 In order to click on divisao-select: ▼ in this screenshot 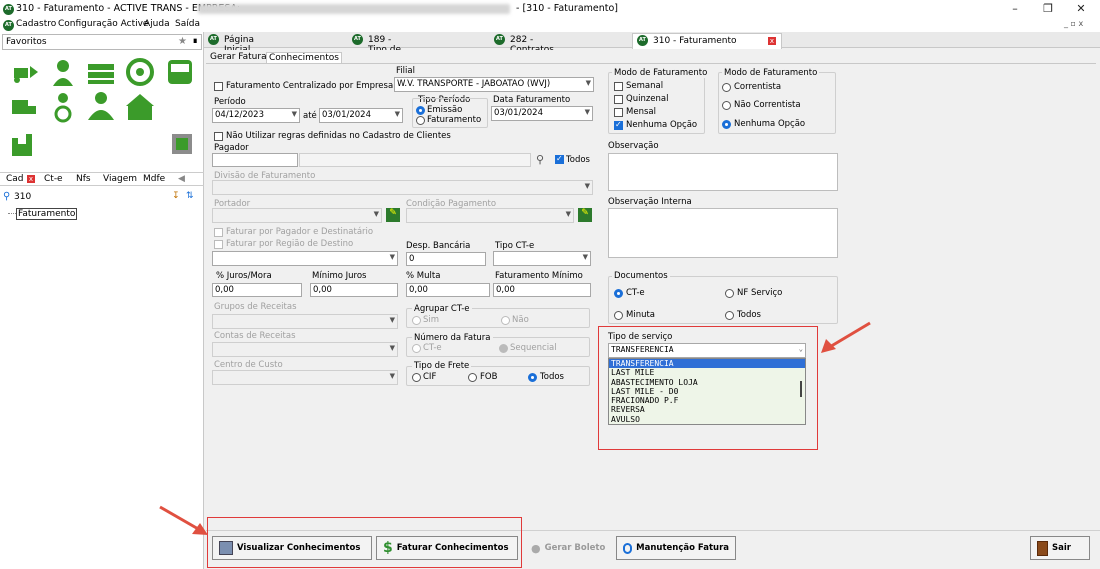, I will do `click(402, 187)`.